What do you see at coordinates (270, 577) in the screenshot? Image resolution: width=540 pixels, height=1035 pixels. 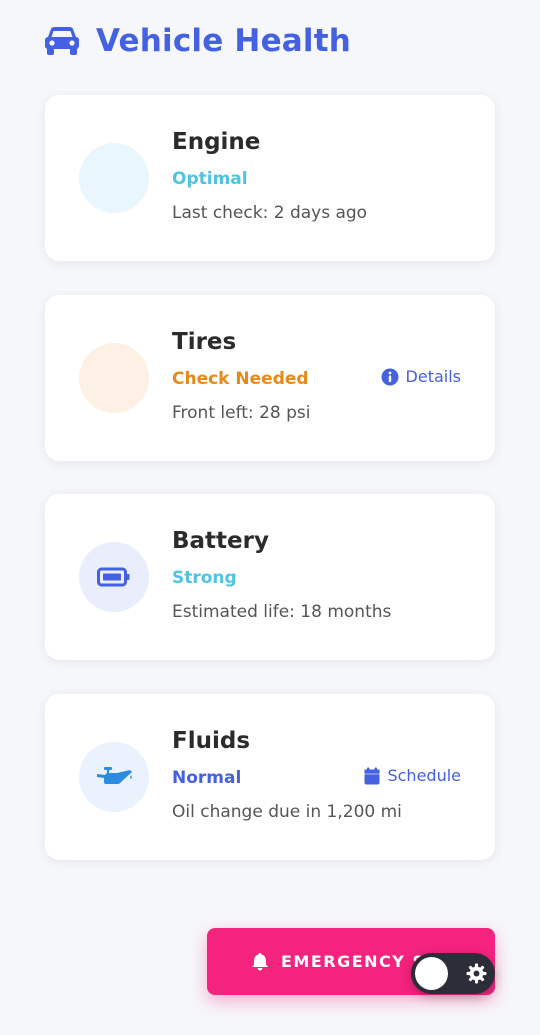 I see `battery-card: Battery Strong Estimated life: 18 months` at bounding box center [270, 577].